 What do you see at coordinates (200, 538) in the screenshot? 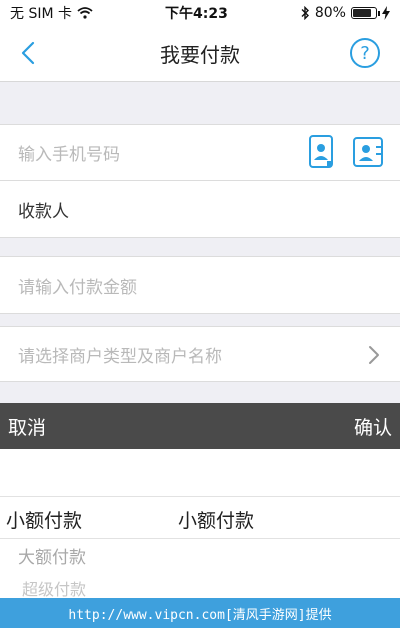
I see `picker-selection-bottom` at bounding box center [200, 538].